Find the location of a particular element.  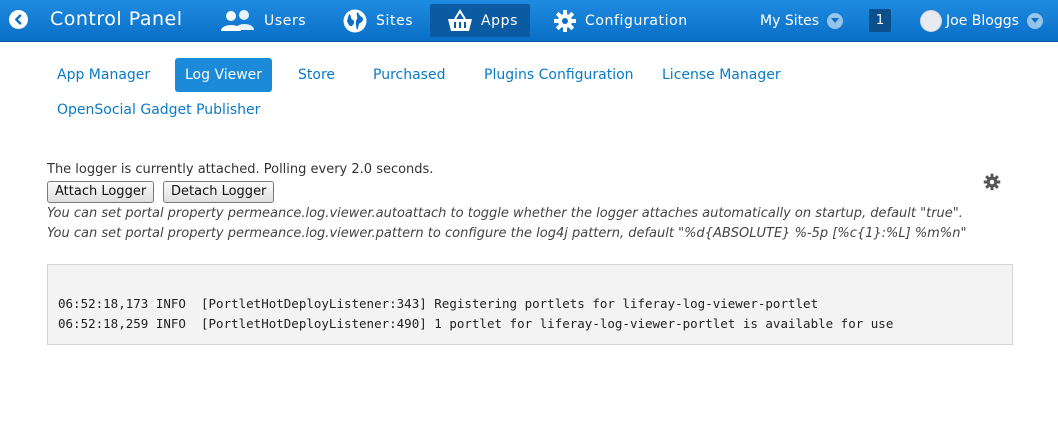

tab-store: Store is located at coordinates (316, 75).